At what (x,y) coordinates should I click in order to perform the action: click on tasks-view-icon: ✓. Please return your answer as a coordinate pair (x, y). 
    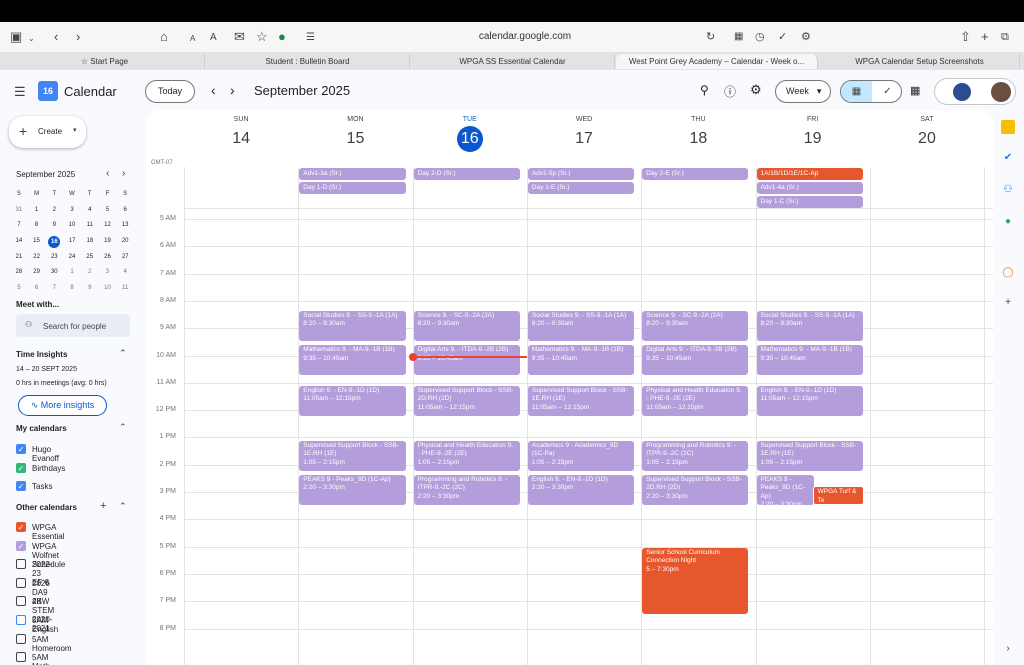
    Looking at the image, I should click on (886, 91).